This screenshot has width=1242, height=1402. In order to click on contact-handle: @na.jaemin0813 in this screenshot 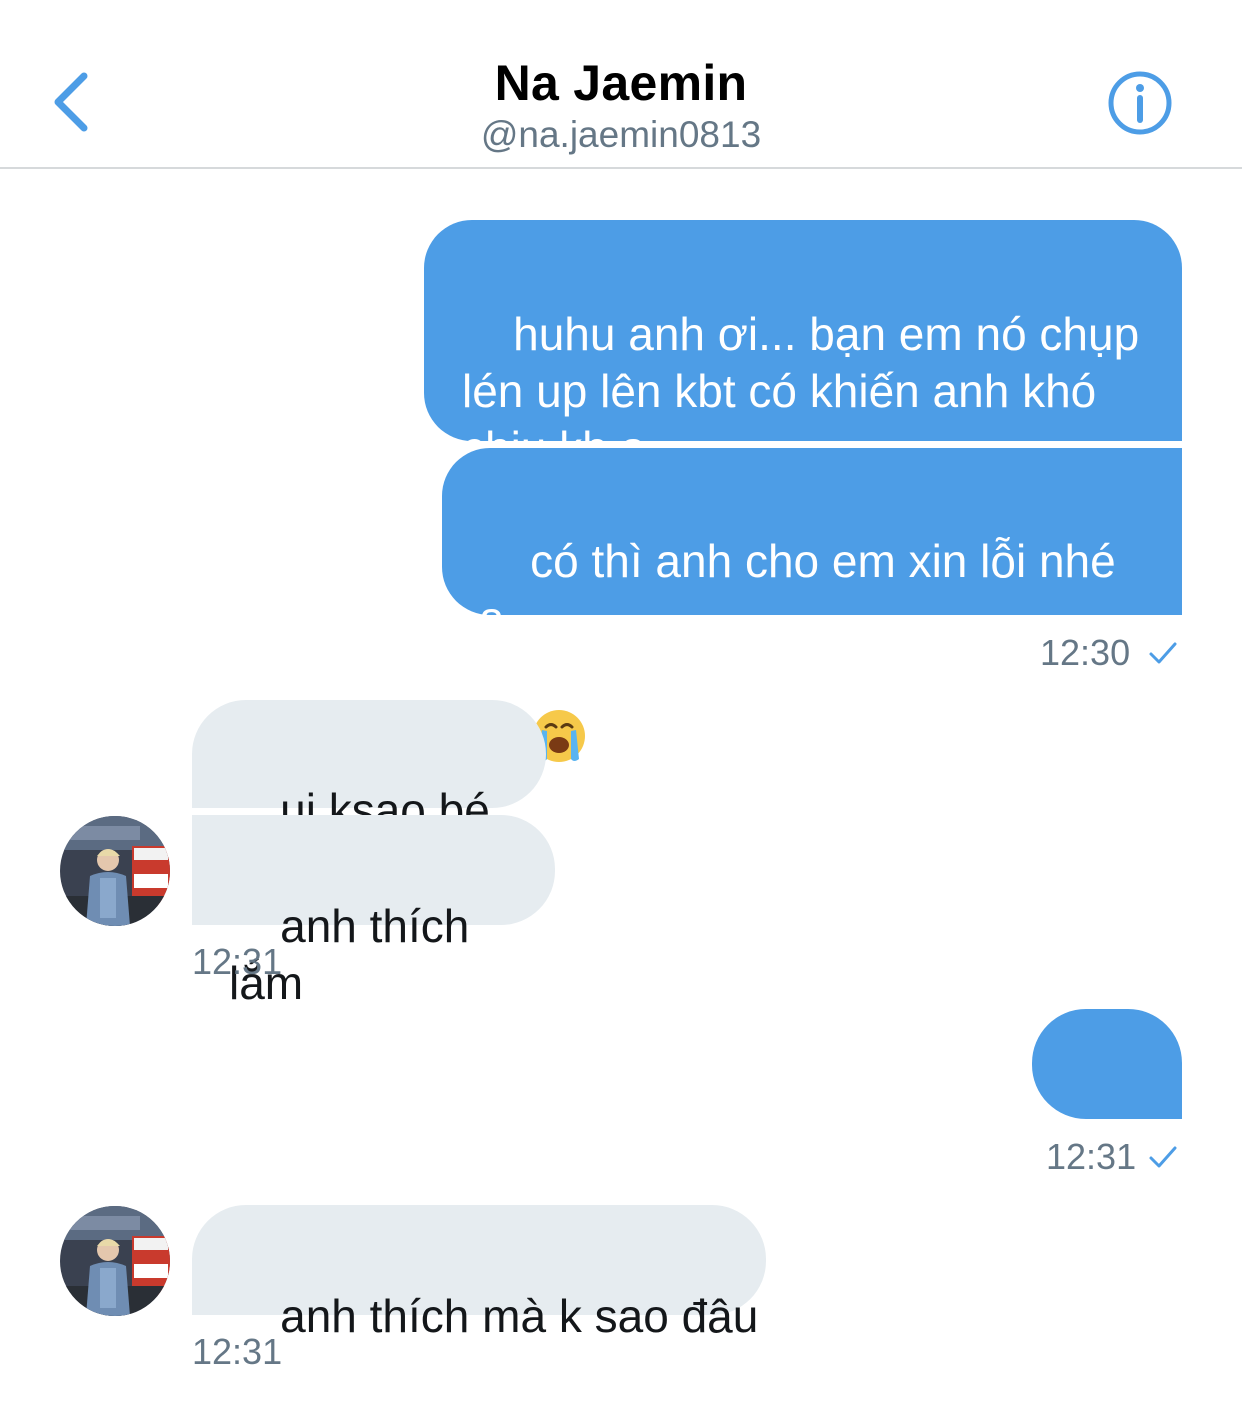, I will do `click(621, 135)`.